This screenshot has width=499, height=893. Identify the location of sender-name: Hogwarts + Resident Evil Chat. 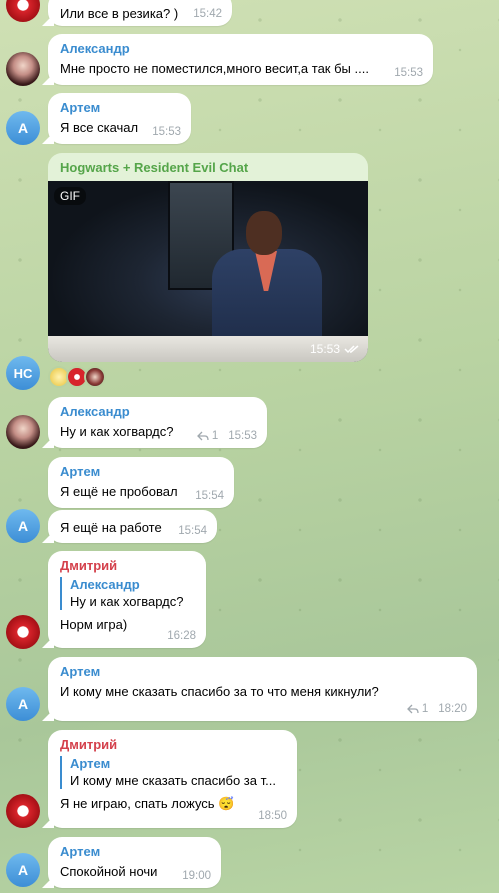
(154, 168).